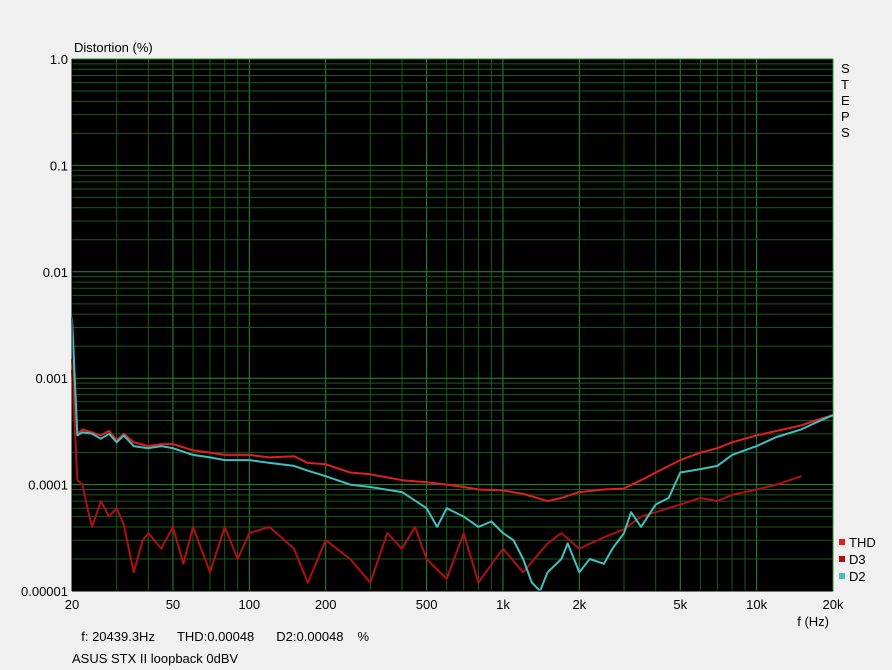  Describe the element at coordinates (72, 604) in the screenshot. I see `x-tick-label: 20` at that location.